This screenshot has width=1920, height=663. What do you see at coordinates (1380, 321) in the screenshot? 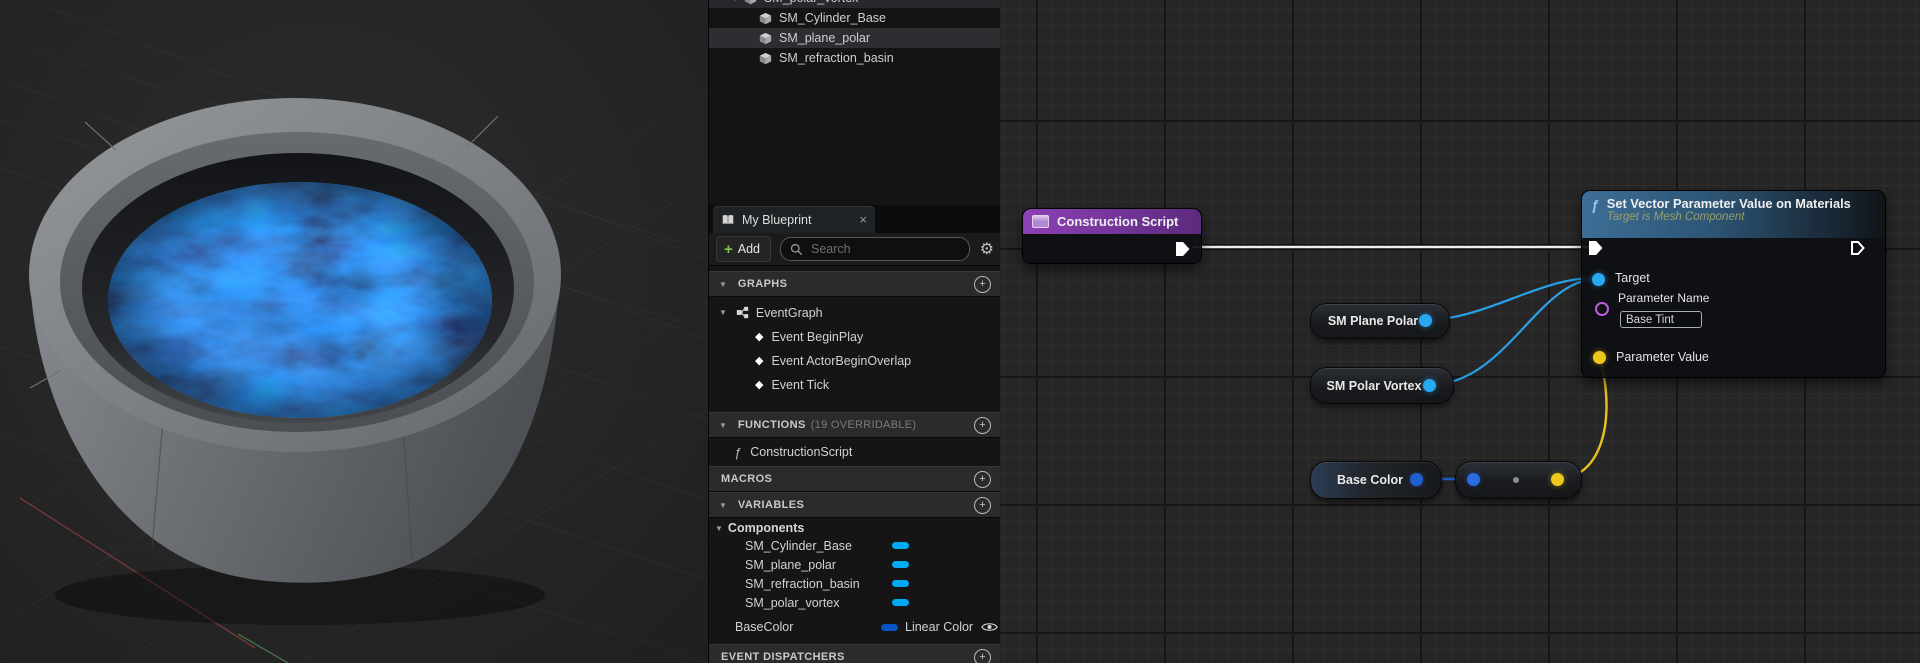
I see `getter-sm-plane-polar: SM Plane Polar` at bounding box center [1380, 321].